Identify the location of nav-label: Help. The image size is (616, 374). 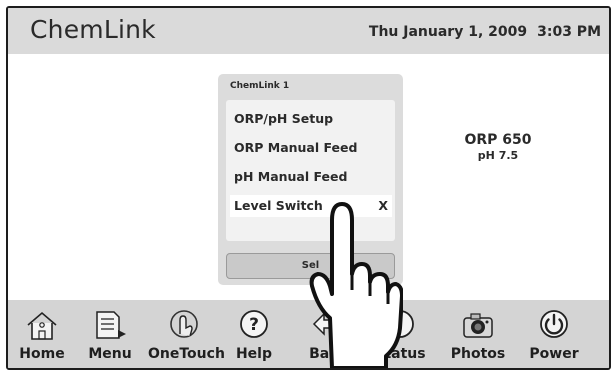
(254, 354).